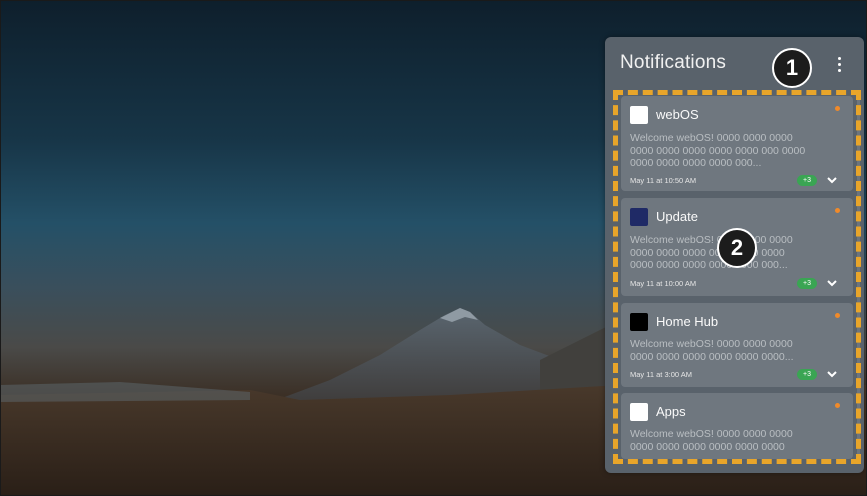  Describe the element at coordinates (677, 216) in the screenshot. I see `card-title: Update` at that location.